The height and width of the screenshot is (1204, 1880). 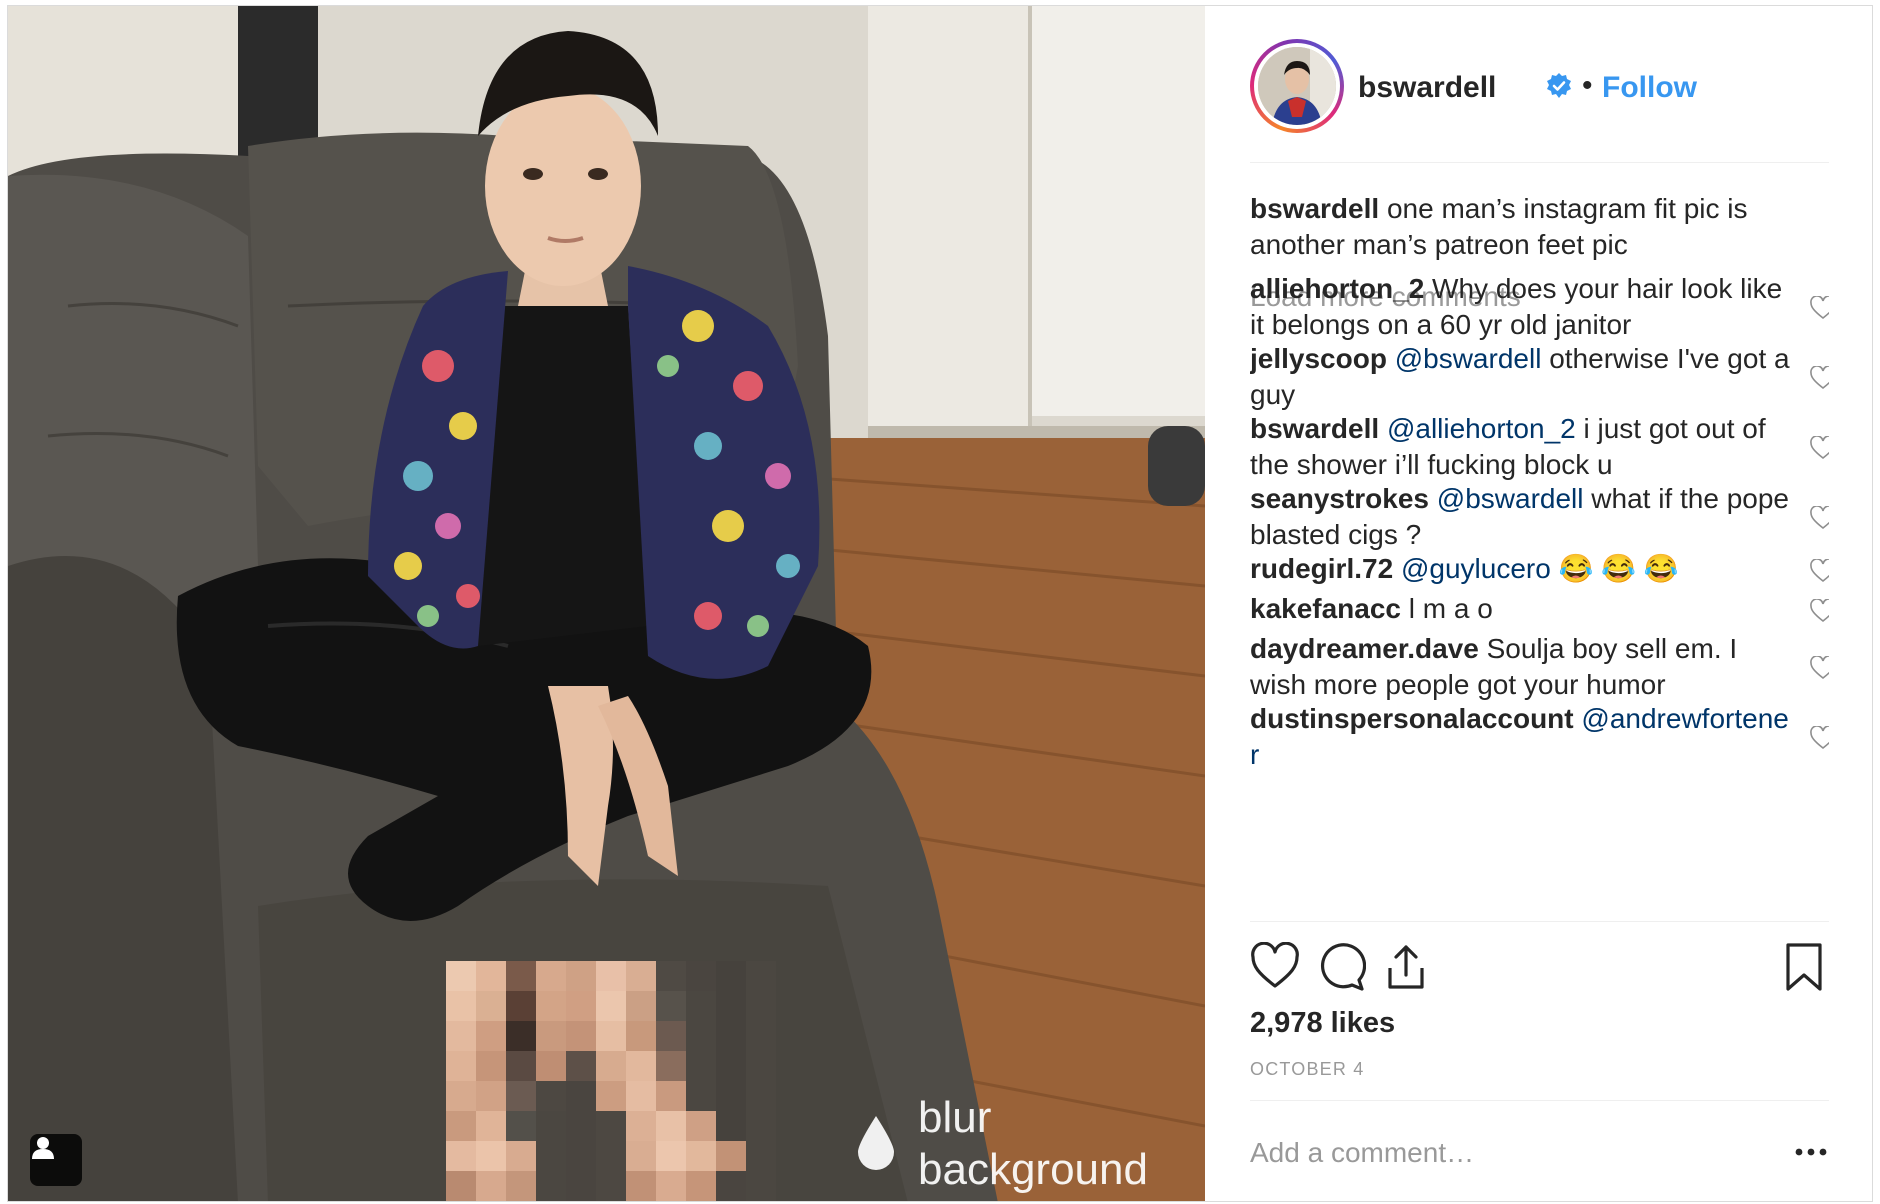 I want to click on comment-item: kakefanacc l m a o, so click(x=1539, y=609).